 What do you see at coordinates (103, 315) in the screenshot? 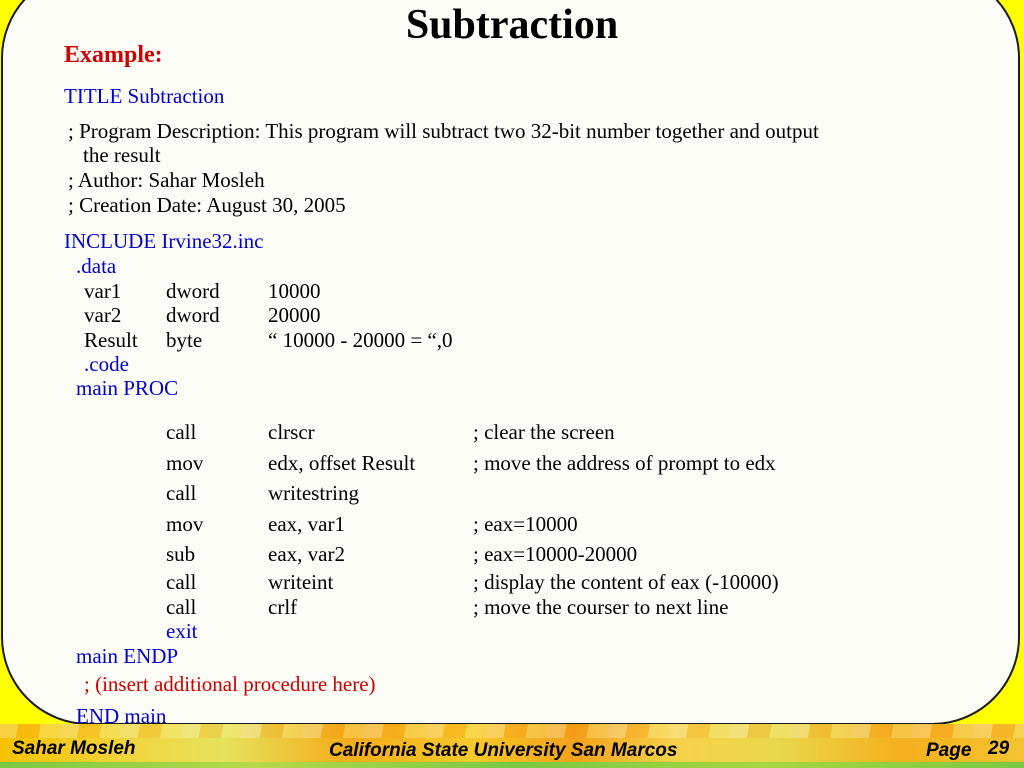
I see `data-var-name: var2` at bounding box center [103, 315].